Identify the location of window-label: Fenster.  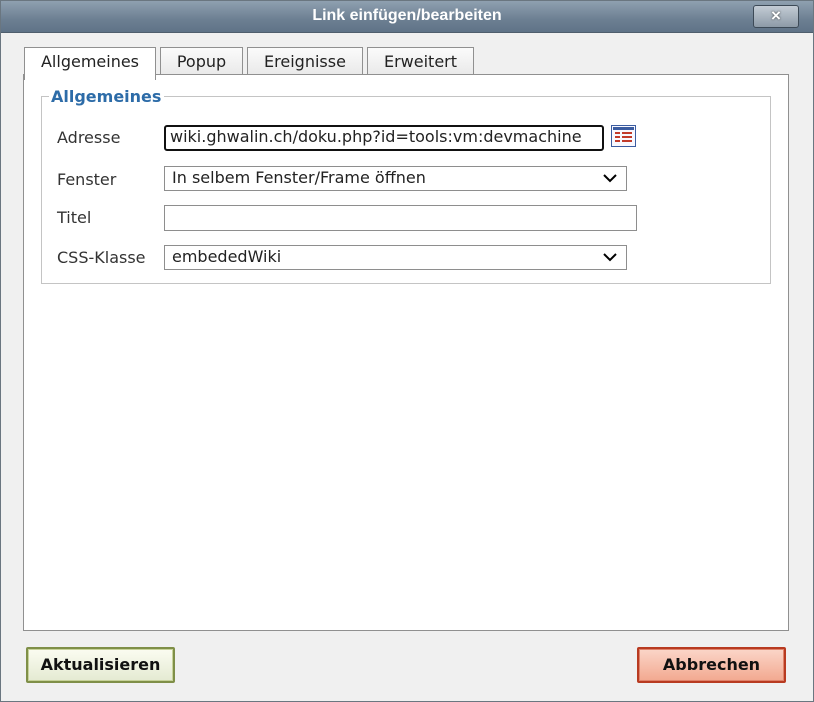
(87, 179).